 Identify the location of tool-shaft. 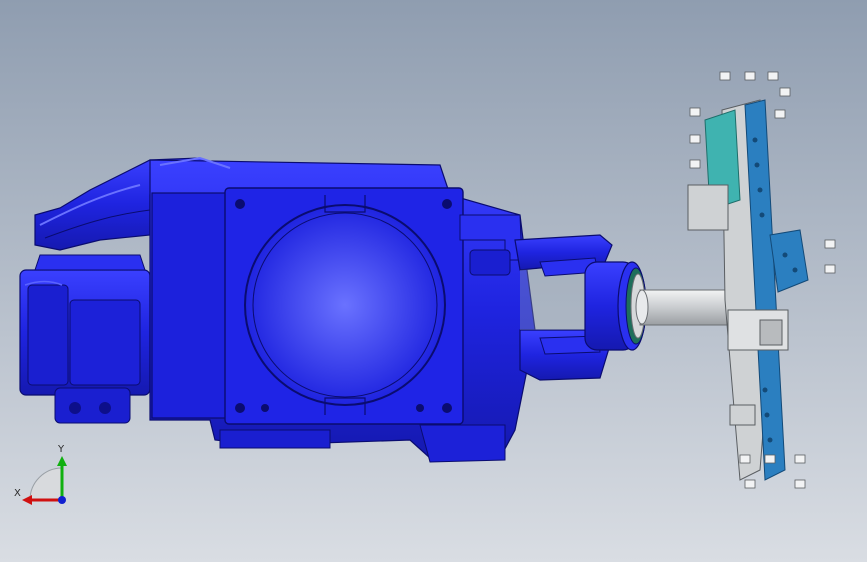
(683, 307).